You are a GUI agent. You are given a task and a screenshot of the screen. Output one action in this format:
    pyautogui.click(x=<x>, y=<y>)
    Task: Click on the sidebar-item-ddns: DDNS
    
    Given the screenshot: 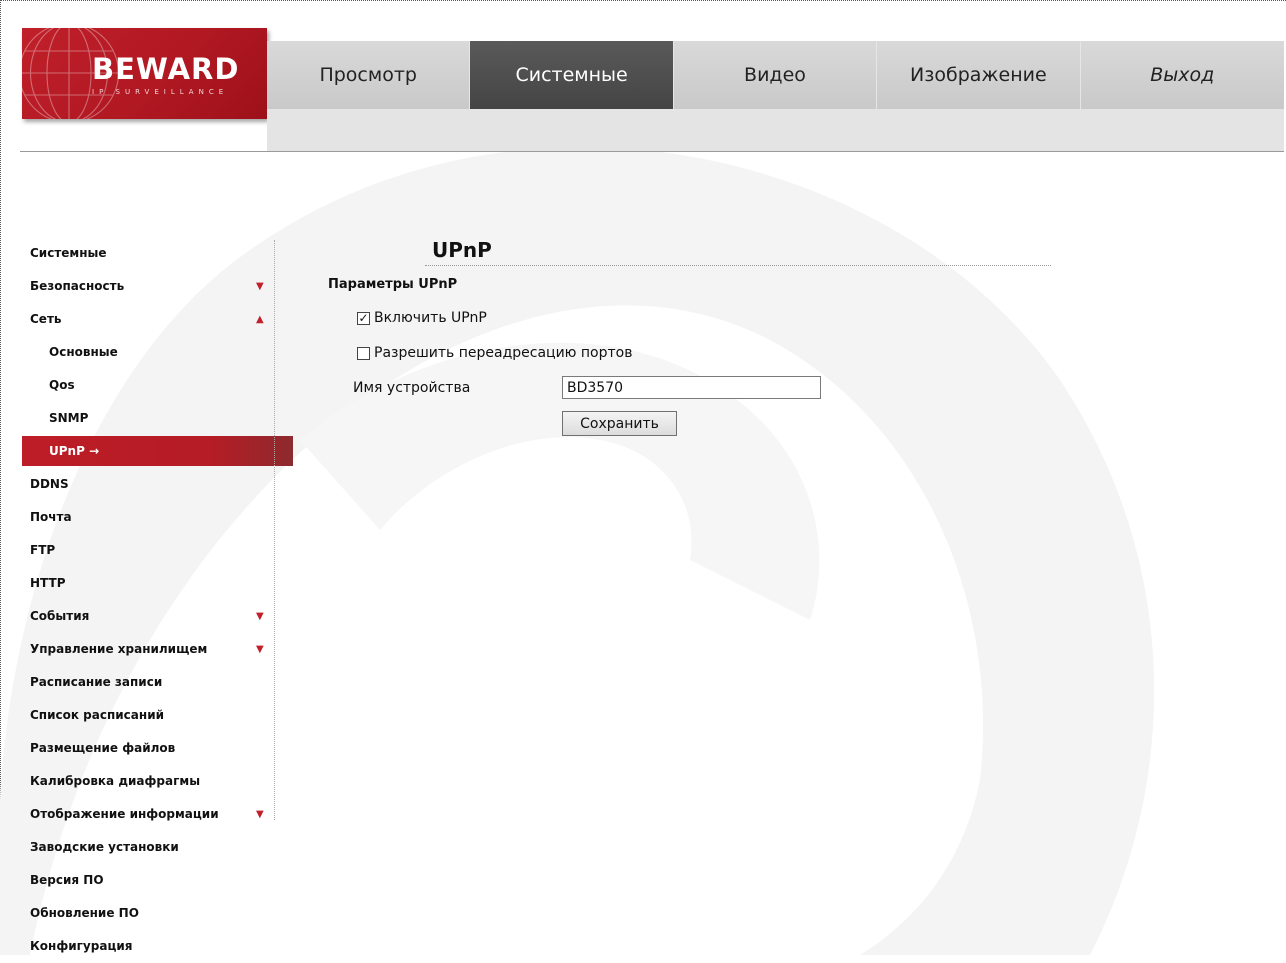 What is the action you would take?
    pyautogui.click(x=147, y=484)
    